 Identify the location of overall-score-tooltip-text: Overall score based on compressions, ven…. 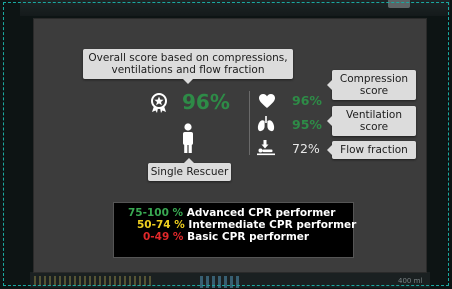
(188, 64).